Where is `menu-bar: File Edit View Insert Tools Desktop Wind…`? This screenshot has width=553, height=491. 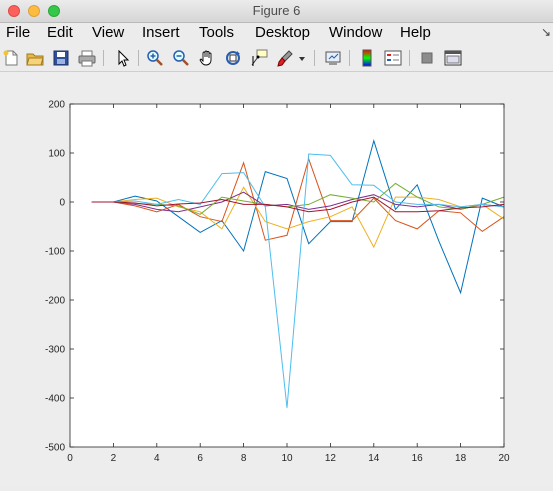
menu-bar: File Edit View Insert Tools Desktop Wind… is located at coordinates (276, 33).